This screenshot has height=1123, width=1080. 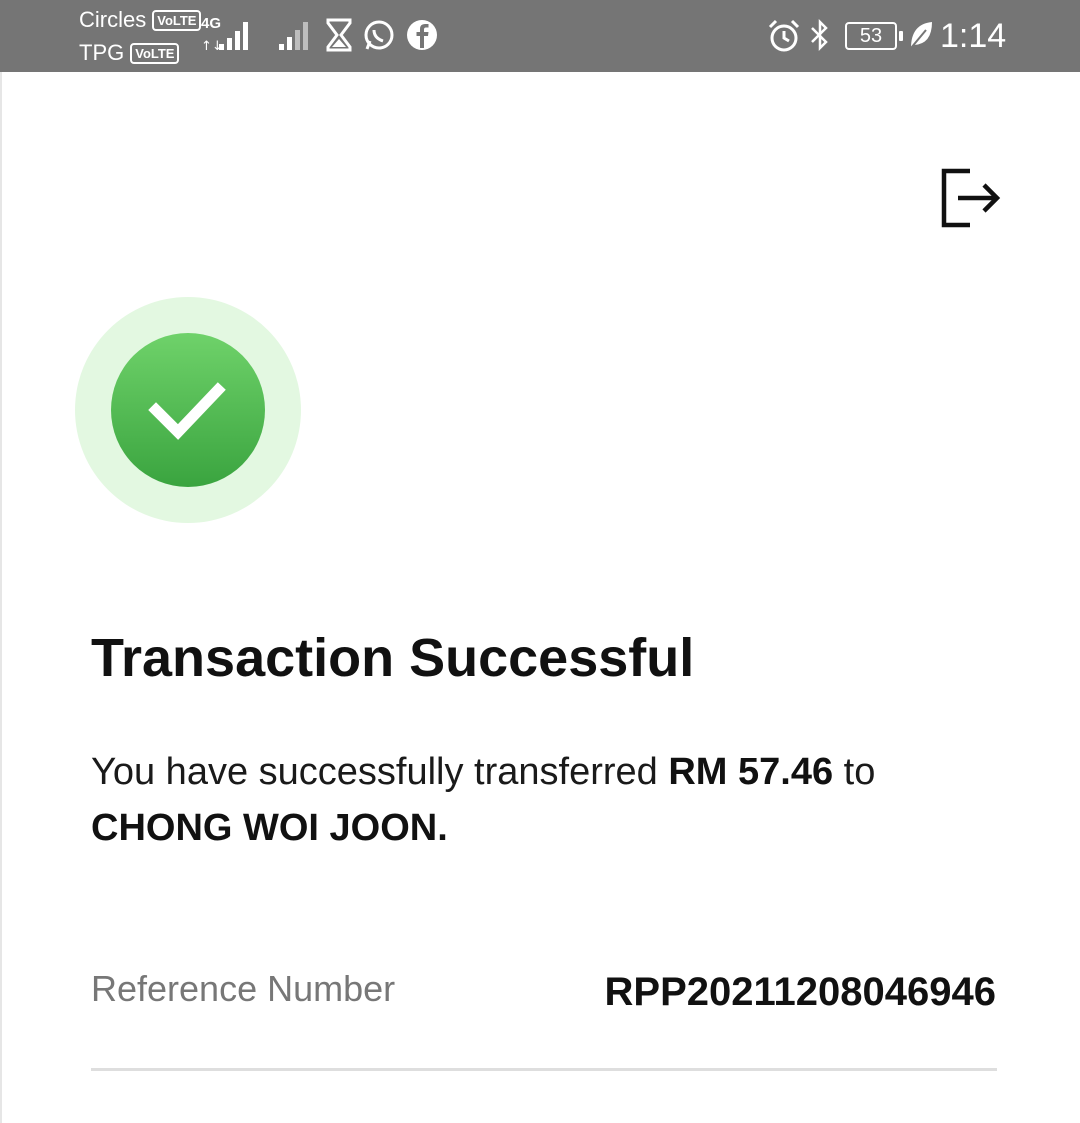 What do you see at coordinates (544, 1069) in the screenshot?
I see `divider` at bounding box center [544, 1069].